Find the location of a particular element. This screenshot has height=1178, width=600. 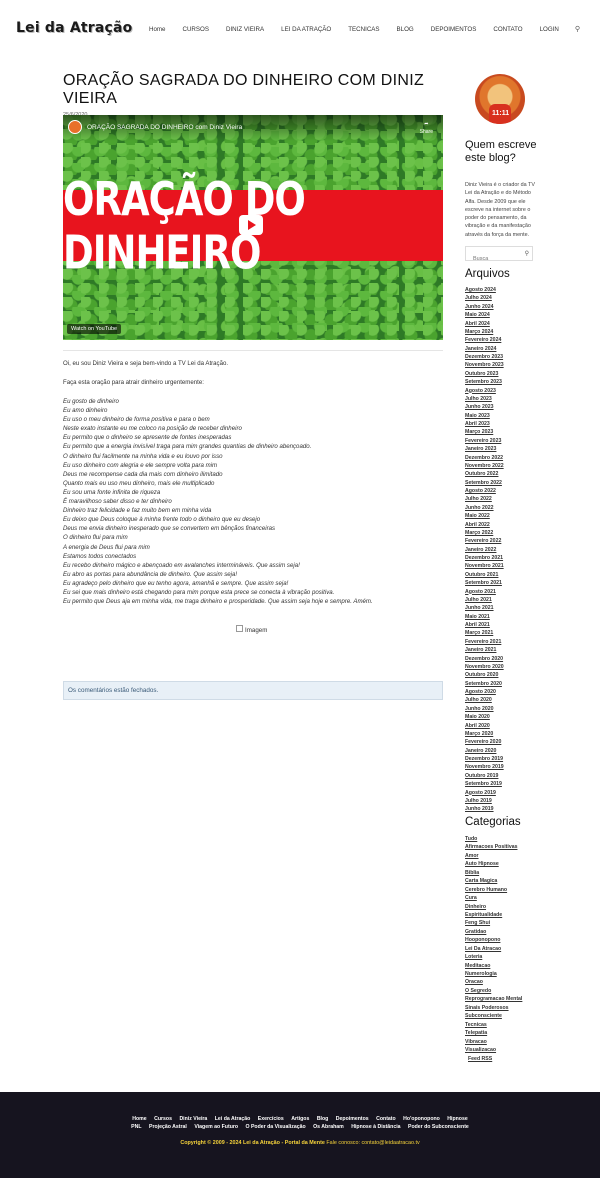

archive-link: Abril 2020 is located at coordinates (500, 726).